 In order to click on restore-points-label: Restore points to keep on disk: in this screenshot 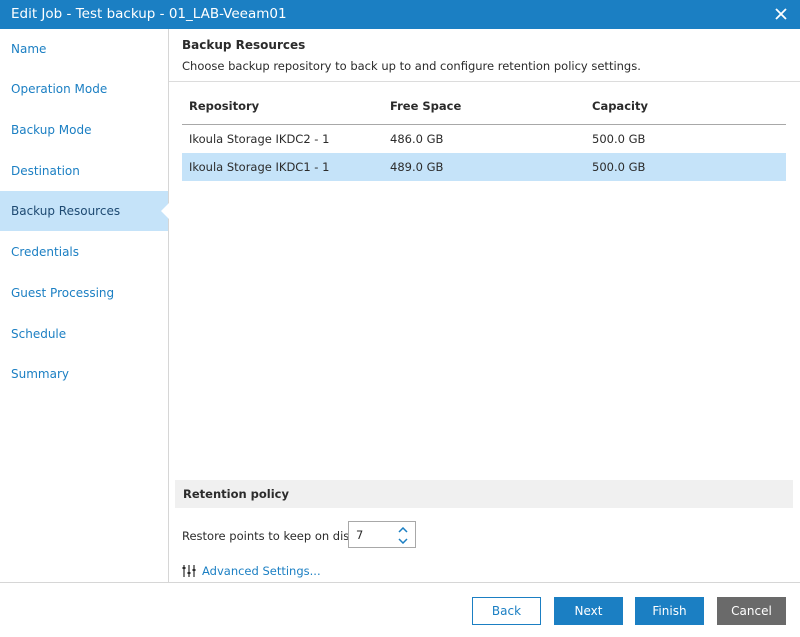, I will do `click(271, 536)`.